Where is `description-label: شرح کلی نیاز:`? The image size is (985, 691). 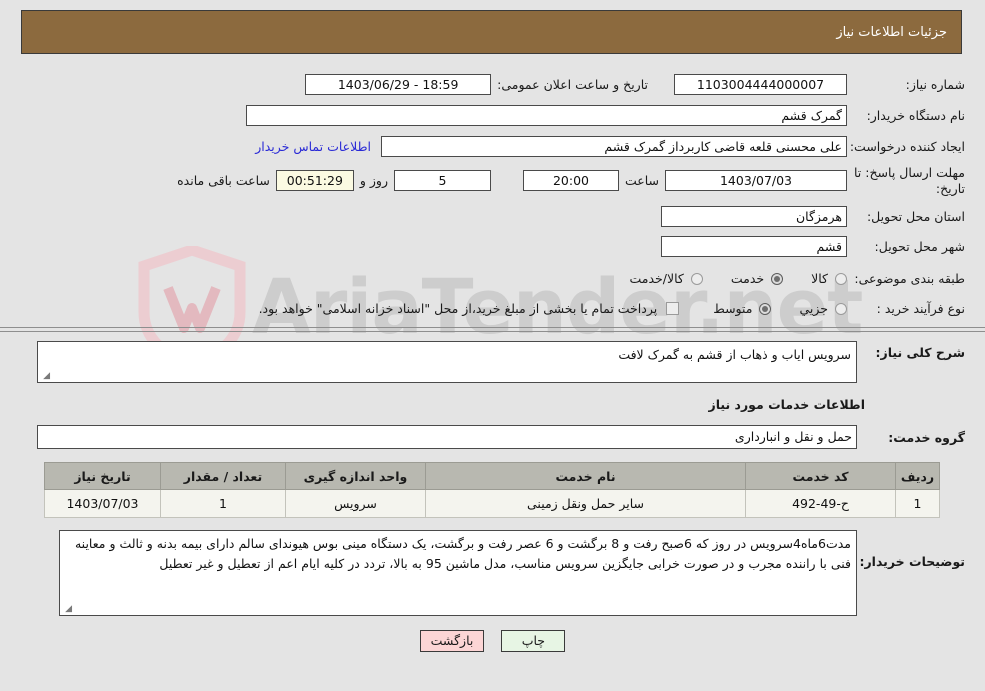
description-label: شرح کلی نیاز: is located at coordinates (920, 353).